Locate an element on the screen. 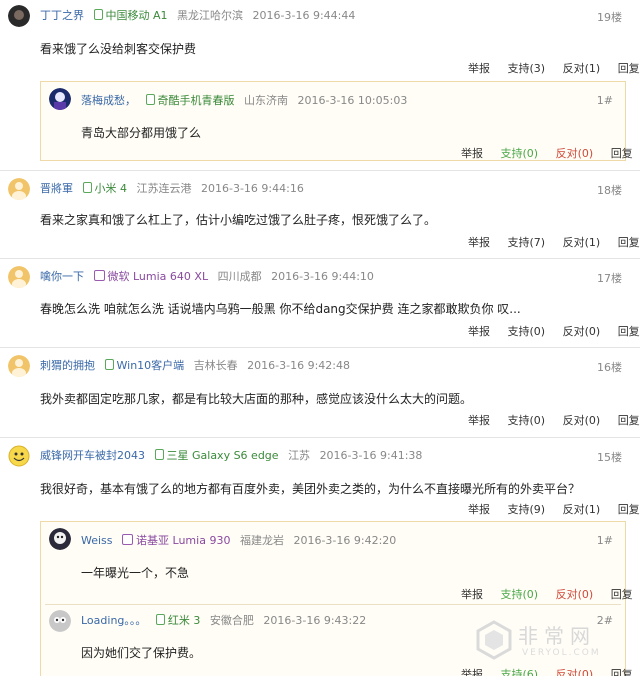 The height and width of the screenshot is (676, 640). location-label: 安徽合肥 is located at coordinates (231, 620).